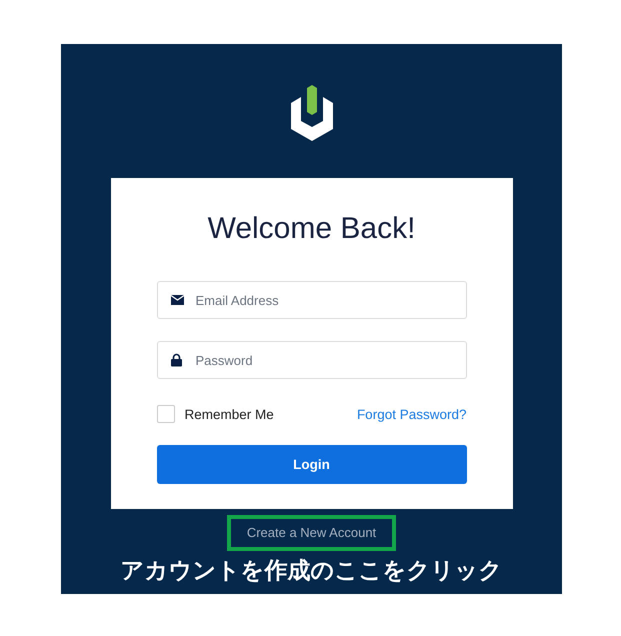 This screenshot has width=621, height=636. Describe the element at coordinates (165, 414) in the screenshot. I see `remember-checkbox` at that location.